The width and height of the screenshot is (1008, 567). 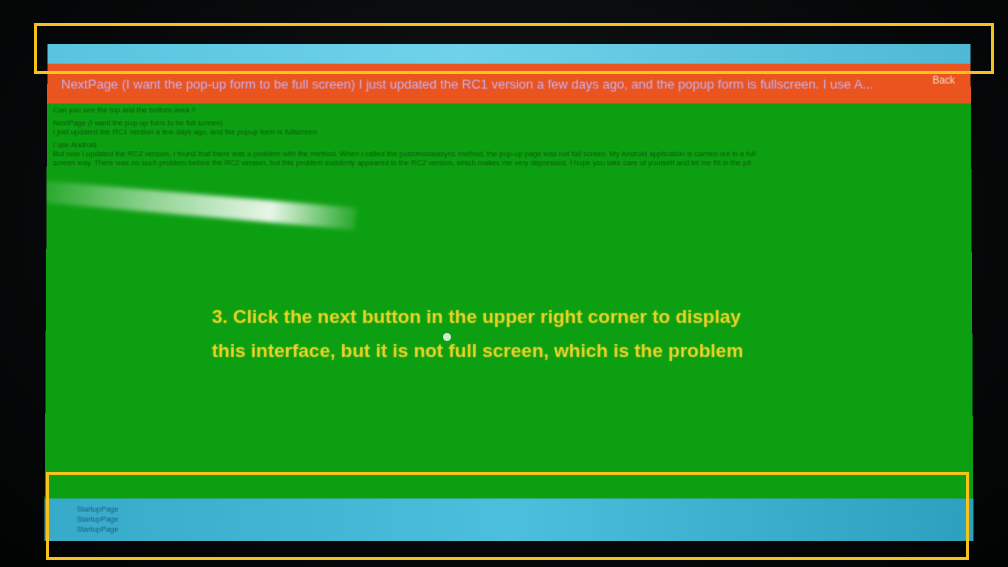 What do you see at coordinates (447, 337) in the screenshot?
I see `reflection-dot` at bounding box center [447, 337].